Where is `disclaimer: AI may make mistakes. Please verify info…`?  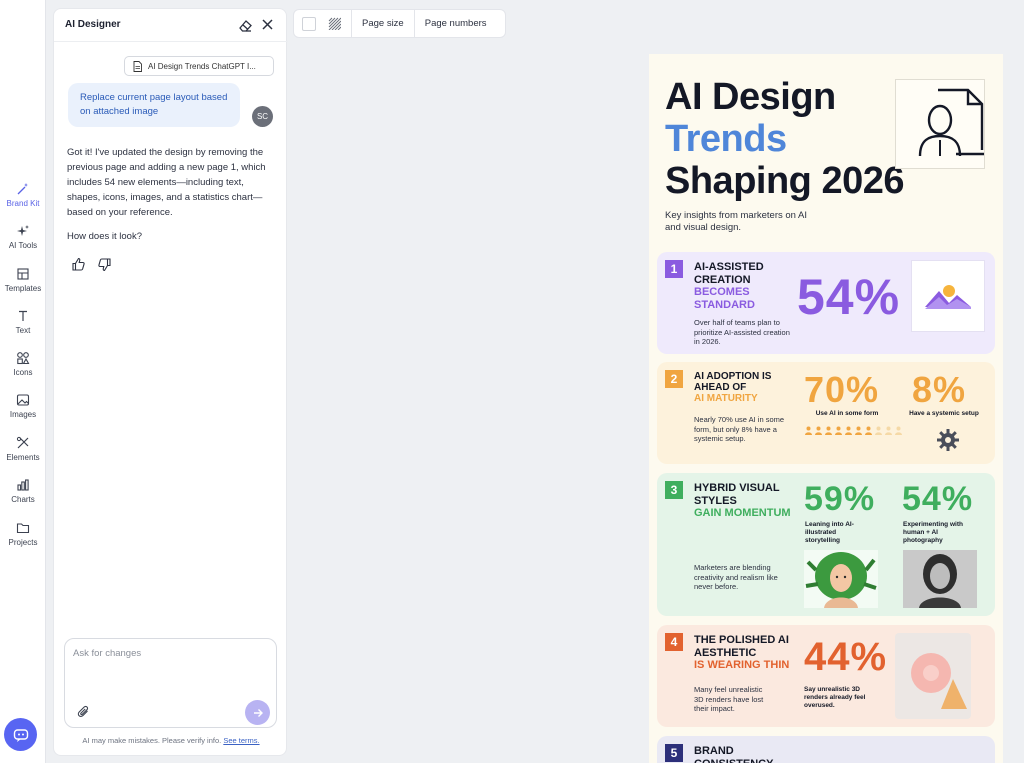 disclaimer: AI may make mistakes. Please verify info… is located at coordinates (171, 740).